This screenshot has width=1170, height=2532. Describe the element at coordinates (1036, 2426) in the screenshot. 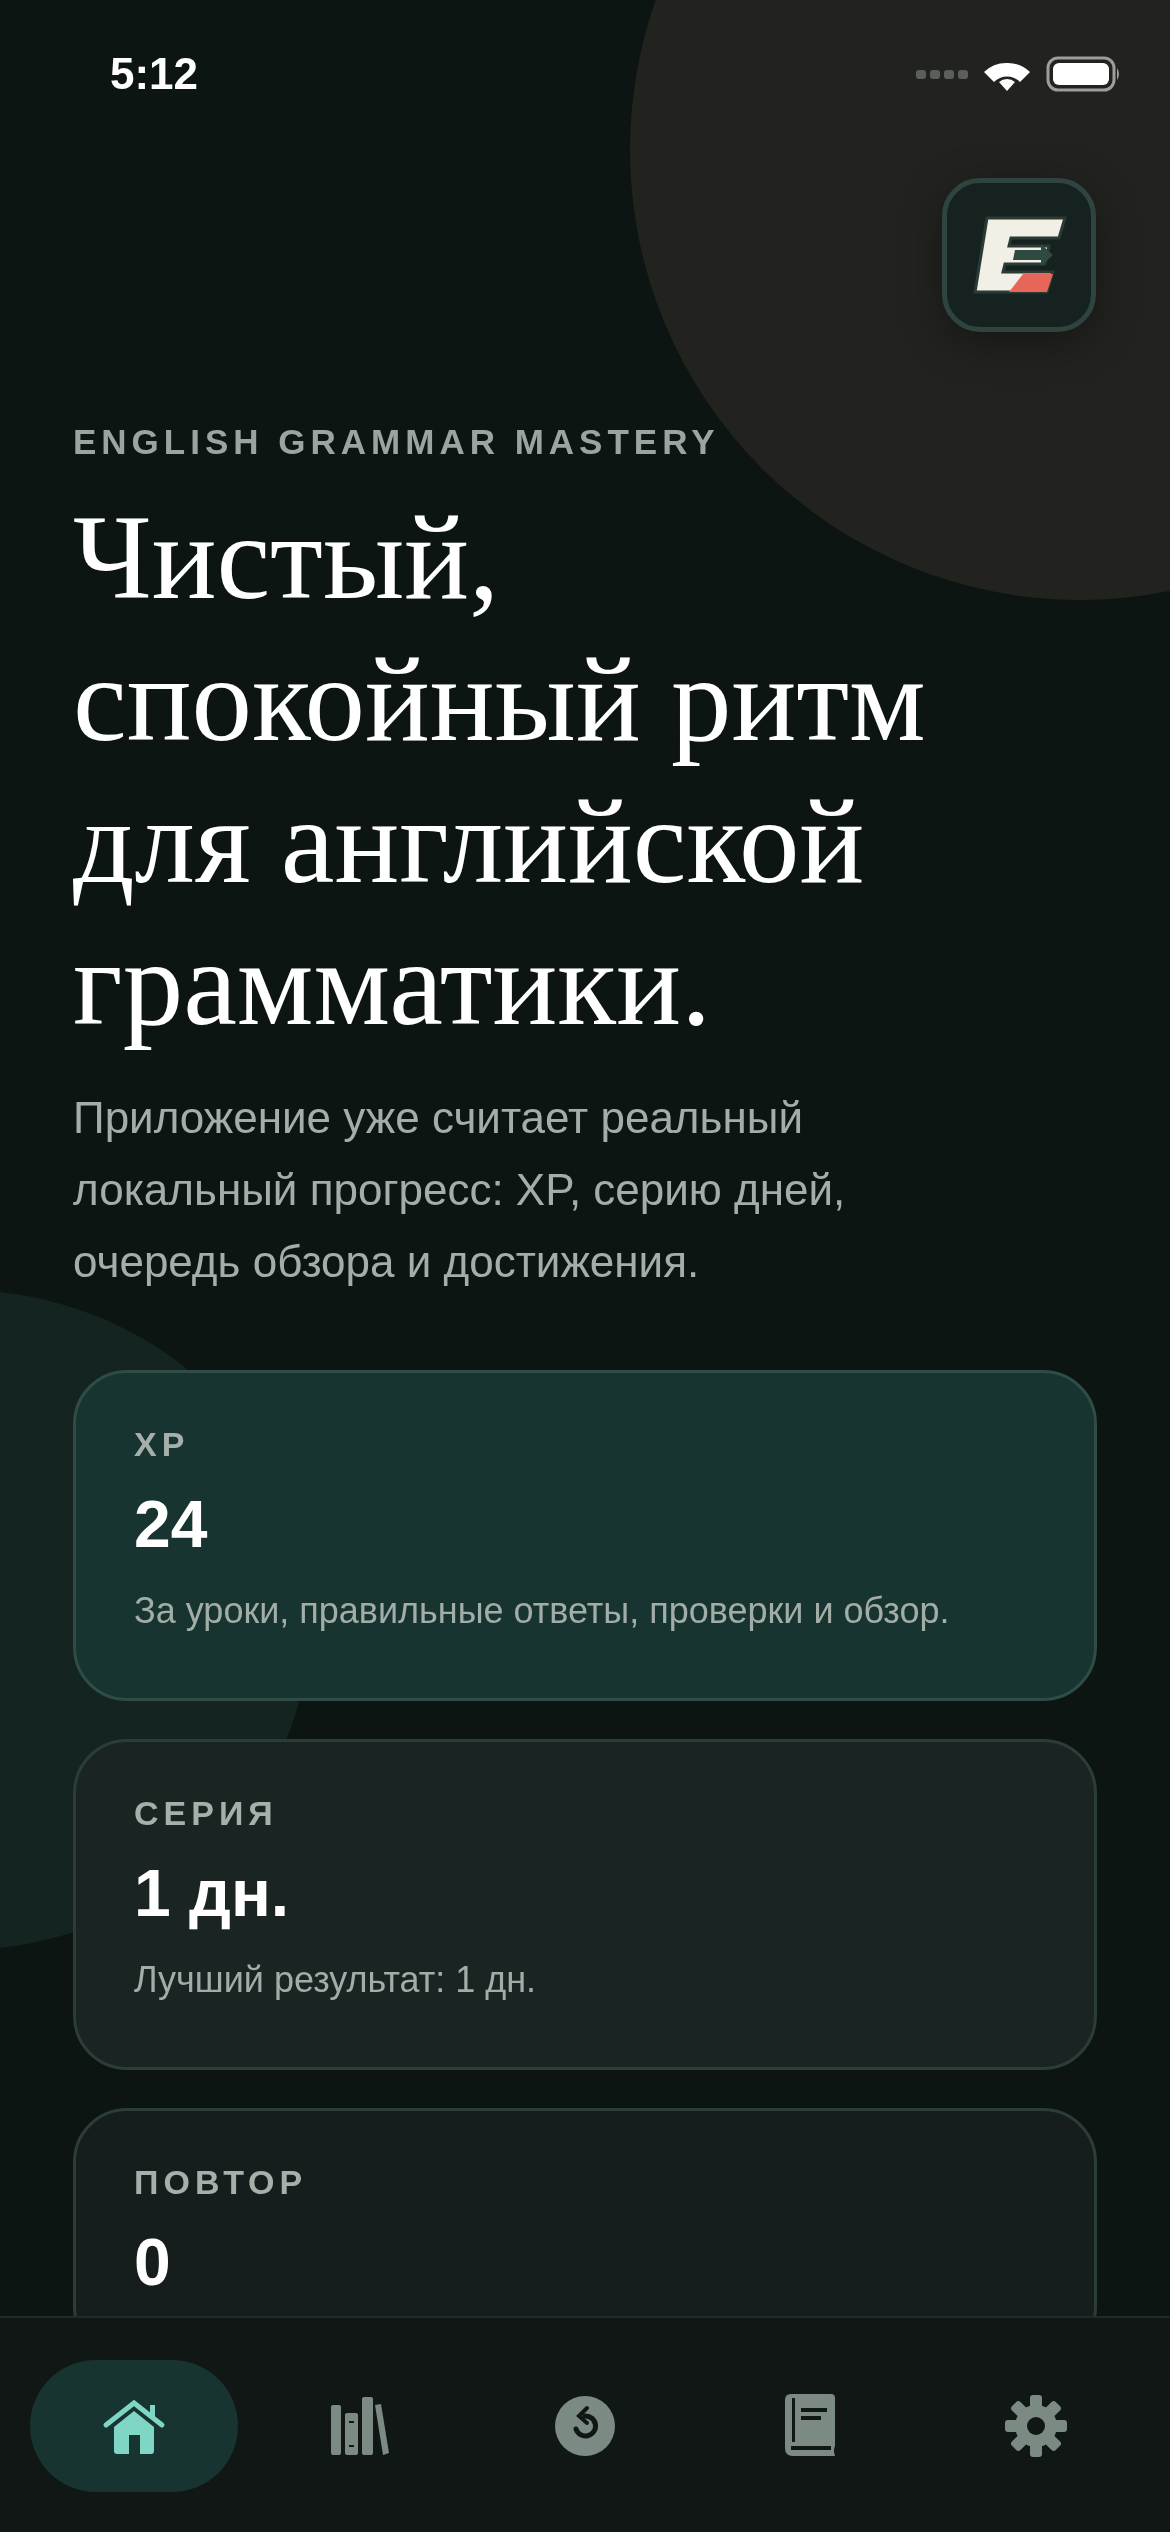

I see `settings-icon` at that location.